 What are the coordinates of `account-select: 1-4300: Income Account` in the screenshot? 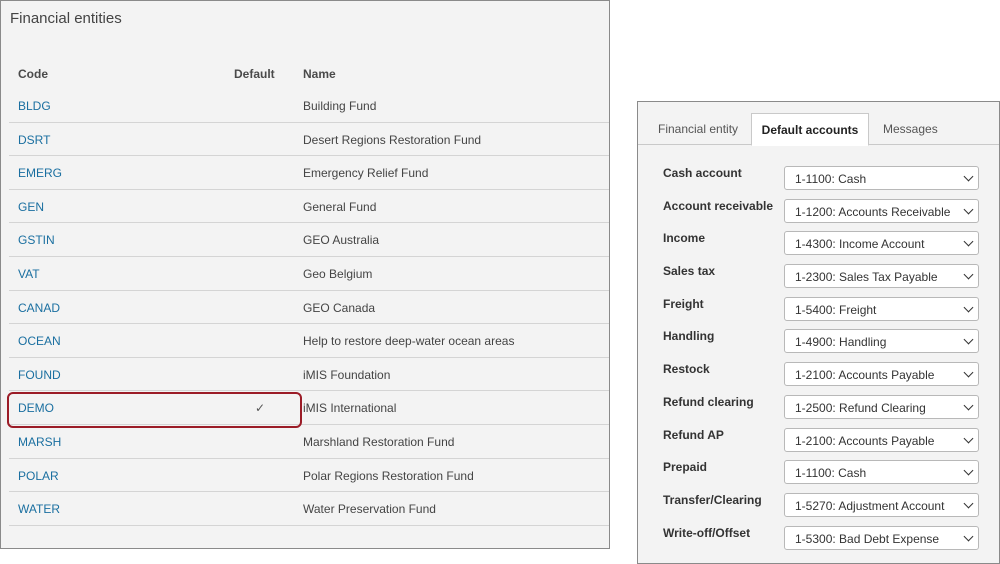 It's located at (881, 243).